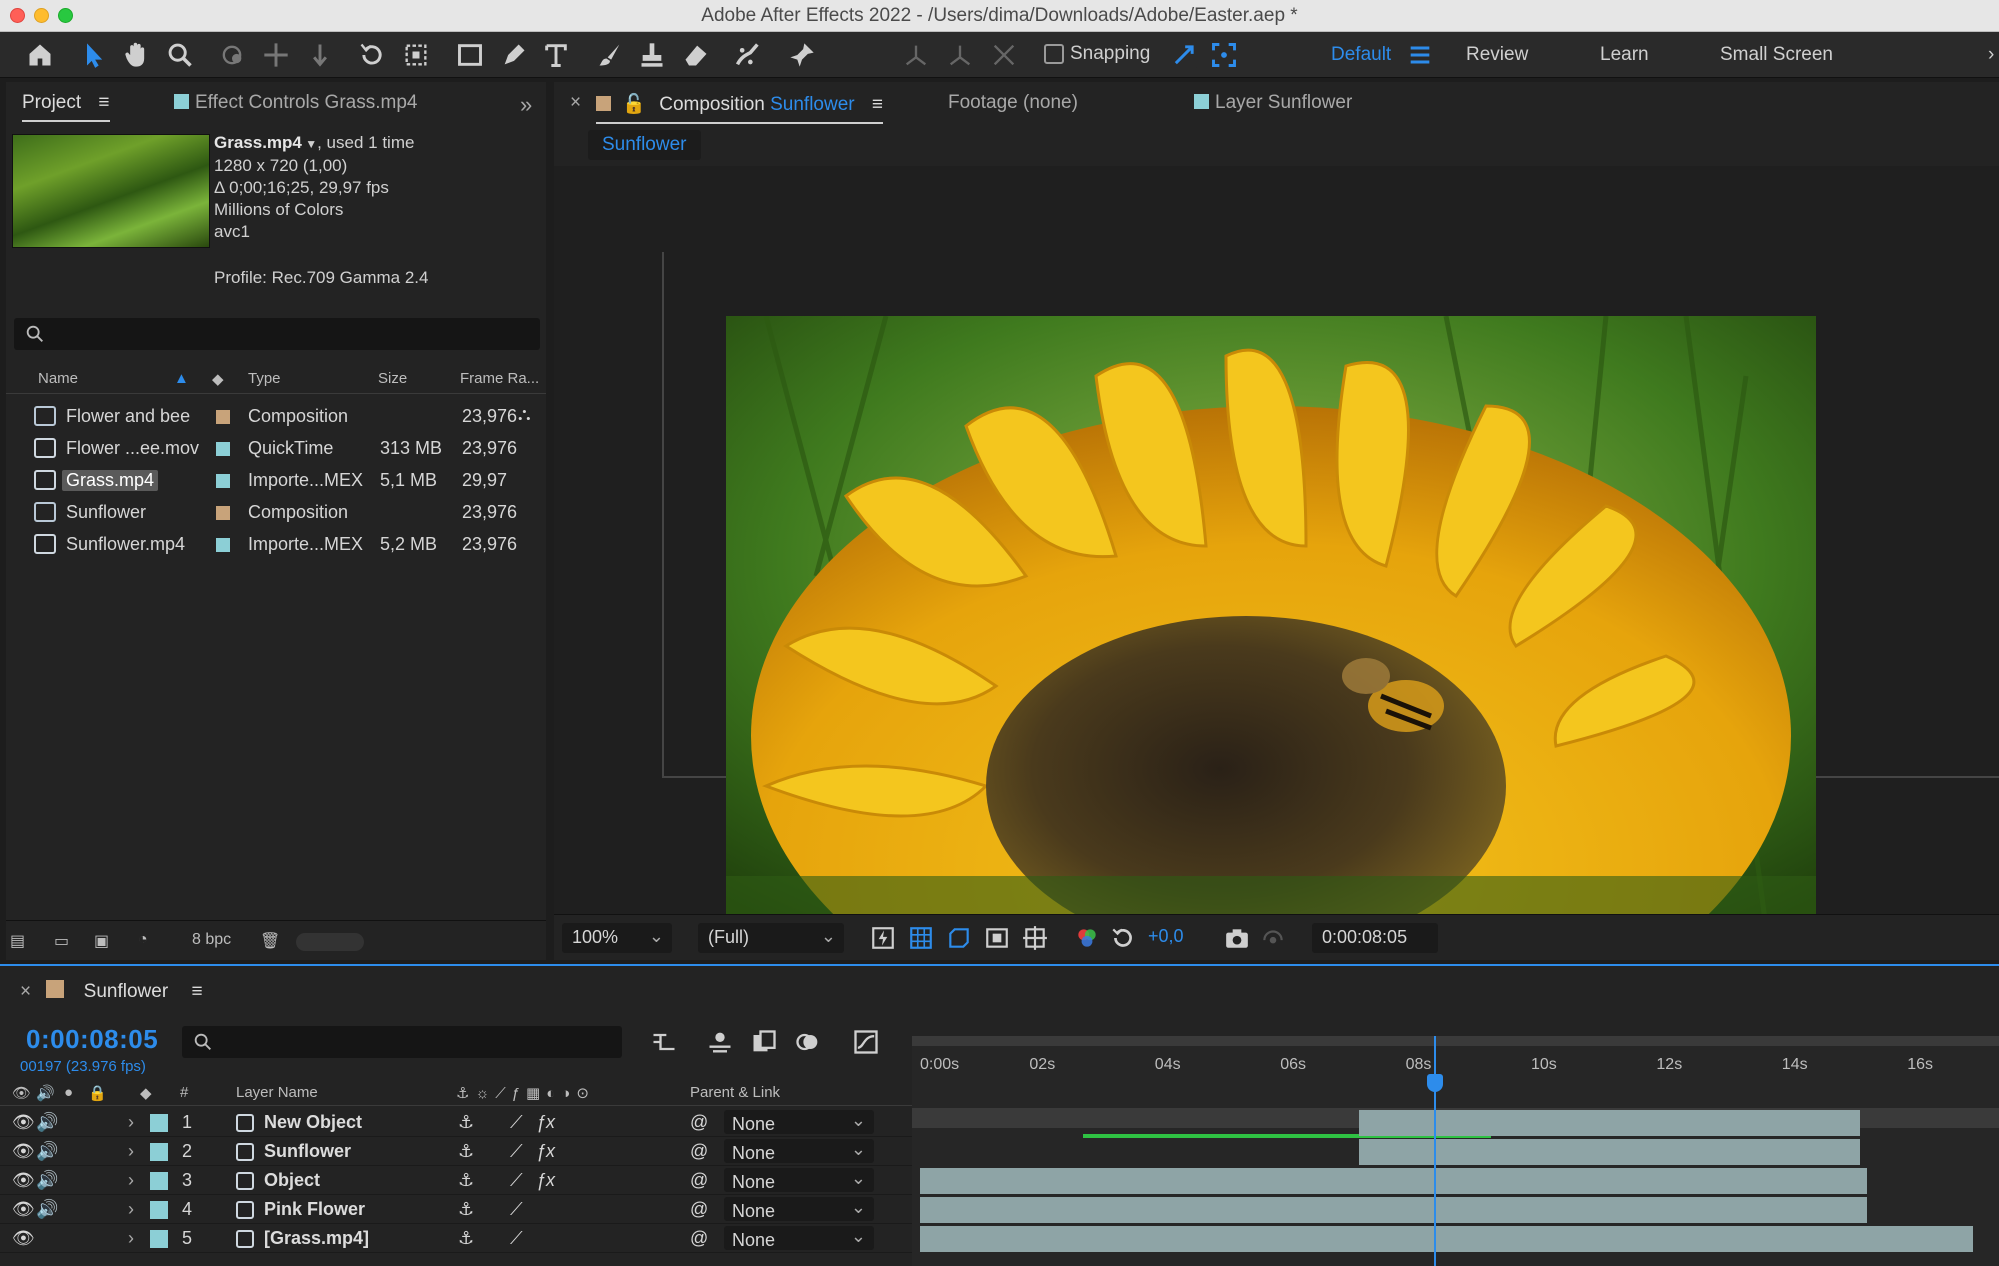 This screenshot has width=1999, height=1266. Describe the element at coordinates (470, 55) in the screenshot. I see `rectangle-icon` at that location.